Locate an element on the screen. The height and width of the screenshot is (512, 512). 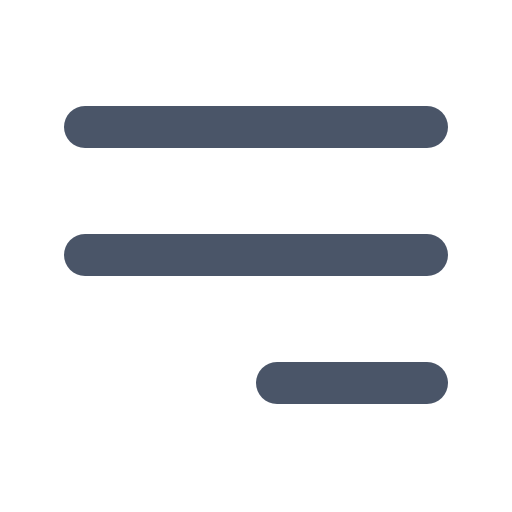
menu-line-middle is located at coordinates (256, 255).